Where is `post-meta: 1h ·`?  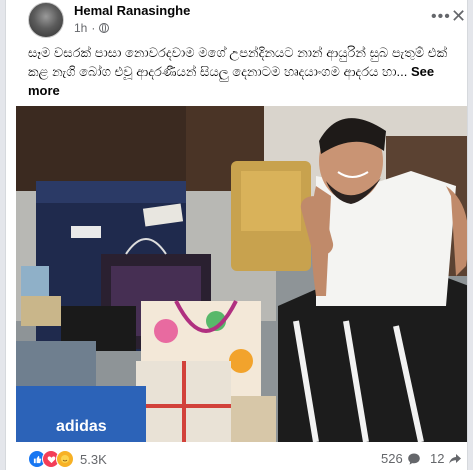 post-meta: 1h · is located at coordinates (92, 28).